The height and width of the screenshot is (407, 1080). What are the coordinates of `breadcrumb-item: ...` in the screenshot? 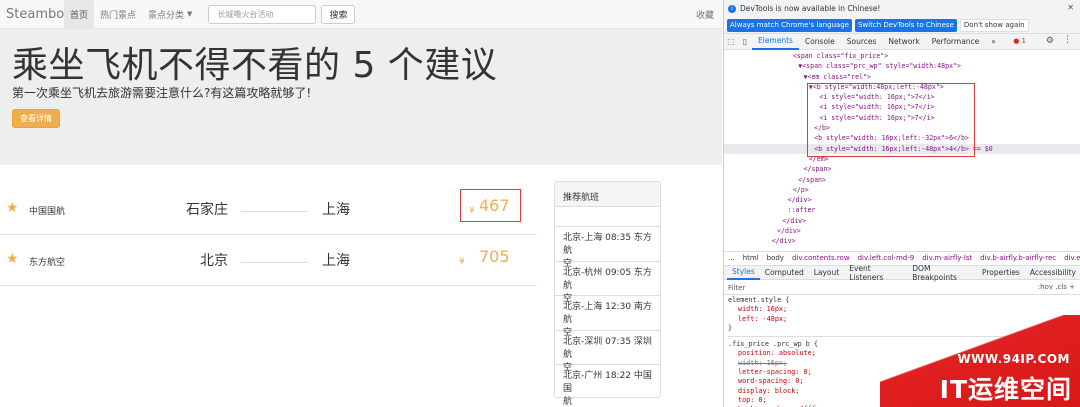 It's located at (731, 258).